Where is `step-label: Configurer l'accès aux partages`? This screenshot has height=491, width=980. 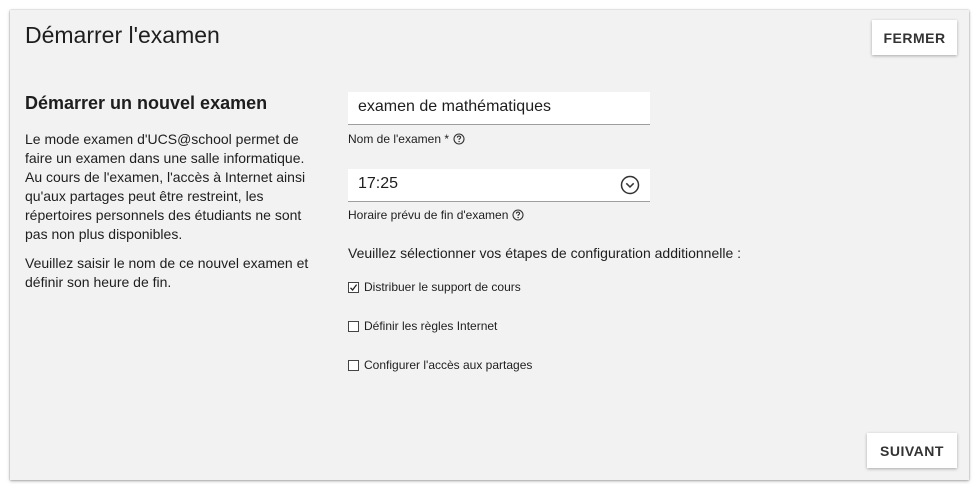
step-label: Configurer l'accès aux partages is located at coordinates (448, 365).